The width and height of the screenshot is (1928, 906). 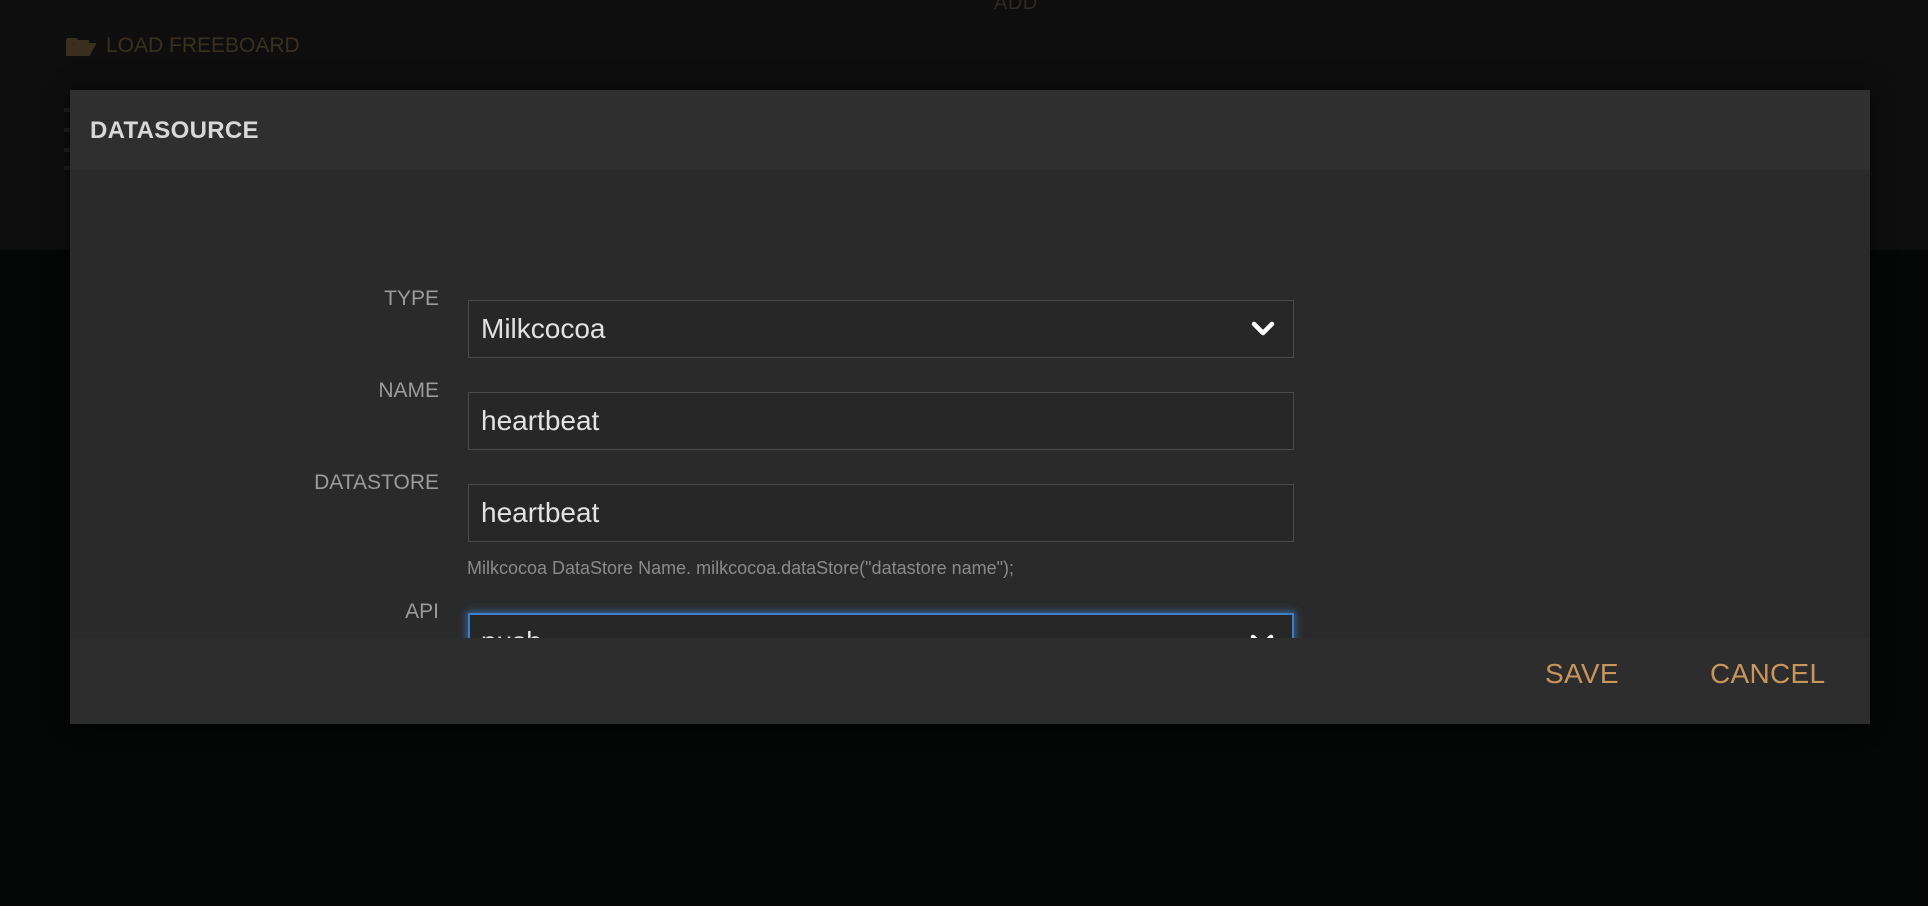 What do you see at coordinates (408, 390) in the screenshot?
I see `name-label: NAME` at bounding box center [408, 390].